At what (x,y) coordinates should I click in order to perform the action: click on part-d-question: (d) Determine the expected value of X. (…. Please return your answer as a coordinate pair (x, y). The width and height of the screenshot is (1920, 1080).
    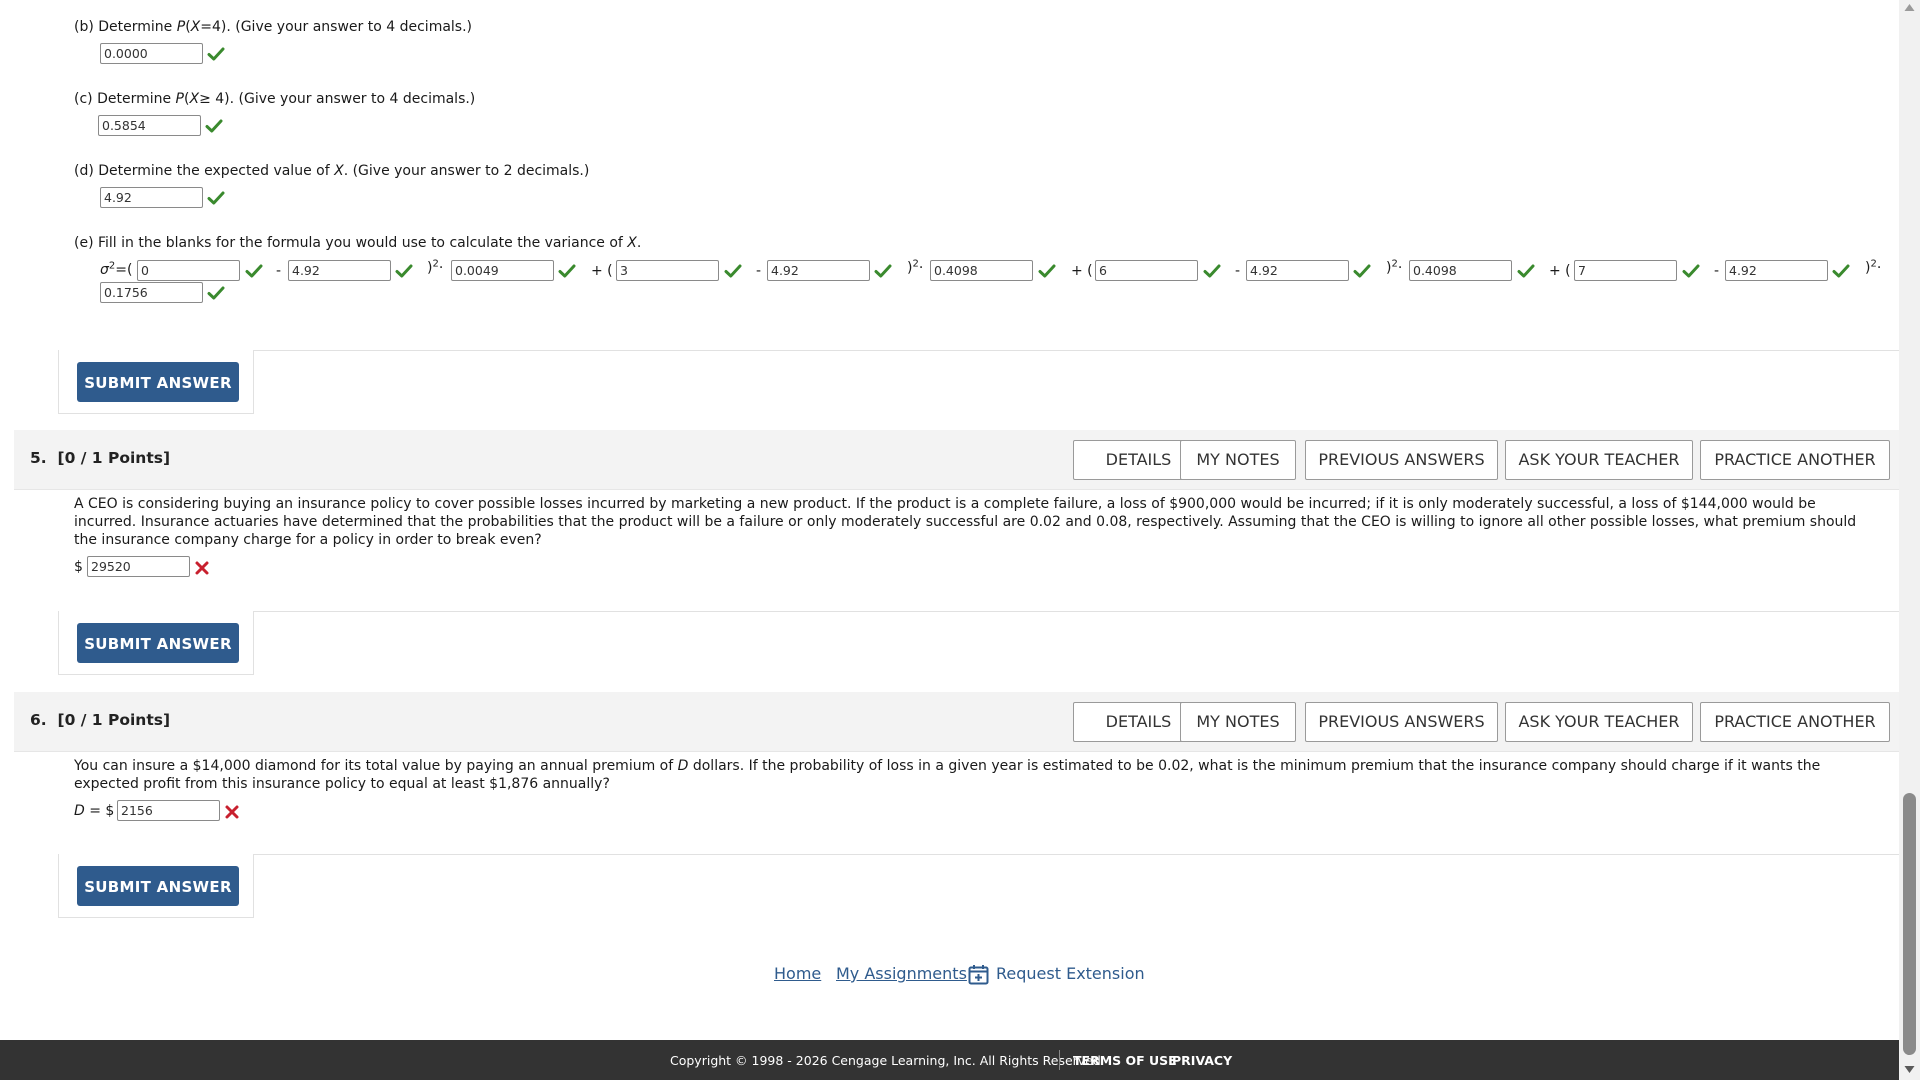
    Looking at the image, I should click on (332, 171).